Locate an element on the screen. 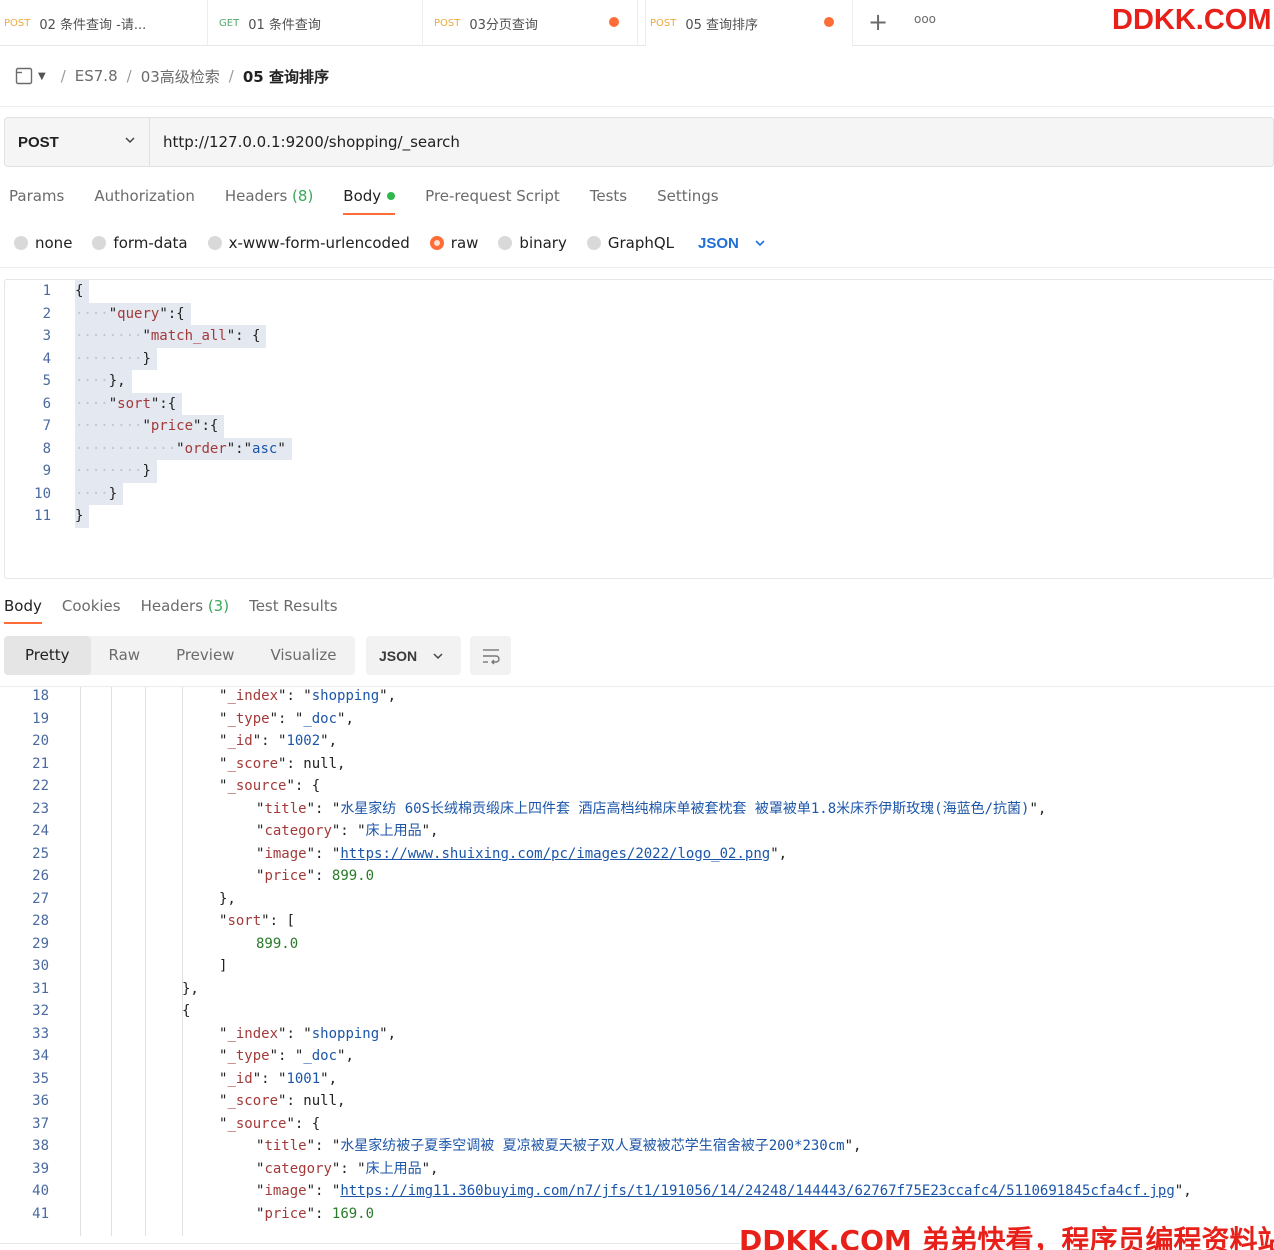 The height and width of the screenshot is (1250, 1274). view-visualize-button: Visualize is located at coordinates (303, 655).